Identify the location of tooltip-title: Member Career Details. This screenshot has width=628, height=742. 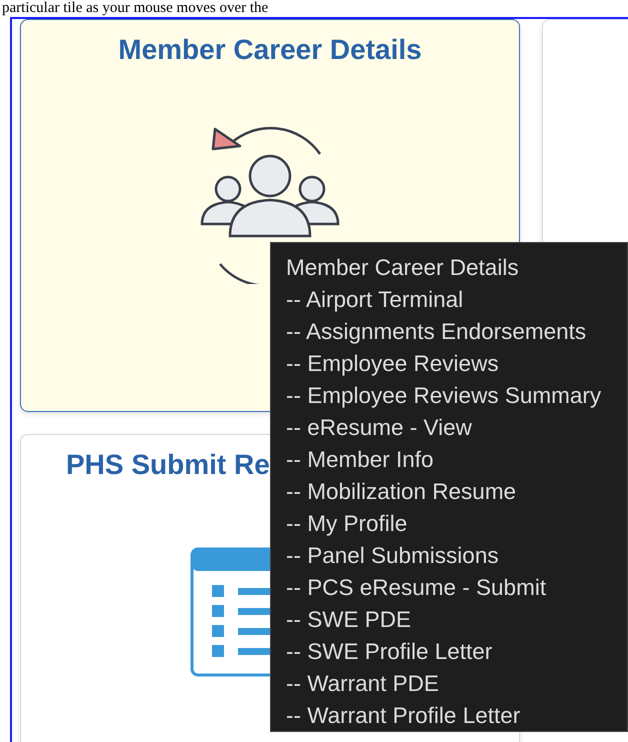
(403, 268).